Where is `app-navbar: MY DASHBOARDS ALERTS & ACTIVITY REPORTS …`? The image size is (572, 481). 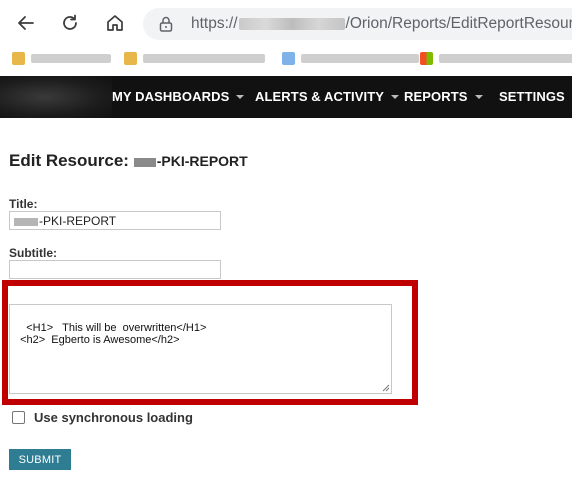
app-navbar: MY DASHBOARDS ALERTS & ACTIVITY REPORTS … is located at coordinates (286, 97).